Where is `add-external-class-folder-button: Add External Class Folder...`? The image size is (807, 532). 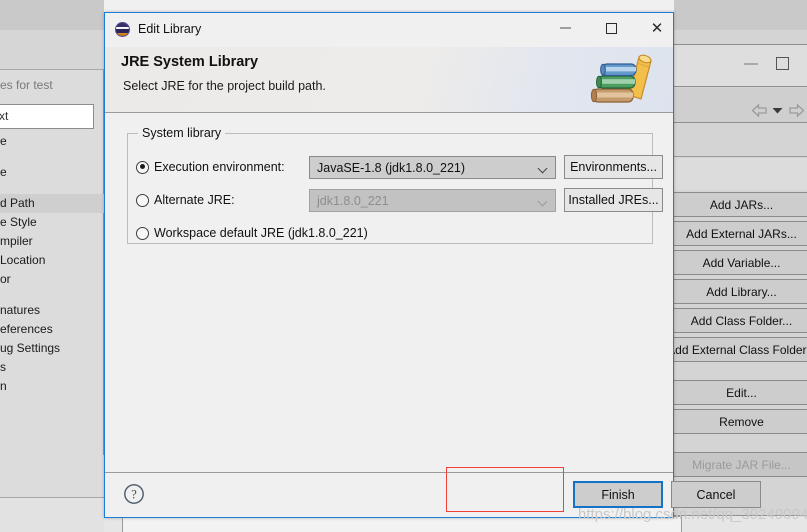 add-external-class-folder-button: Add External Class Folder... is located at coordinates (738, 349).